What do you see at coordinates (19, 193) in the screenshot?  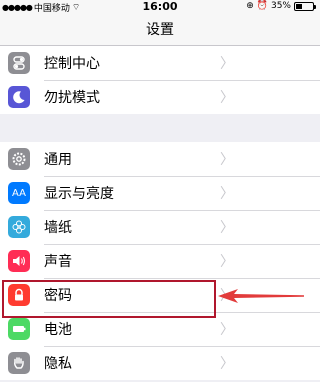 I see `text-size-icon: AA` at bounding box center [19, 193].